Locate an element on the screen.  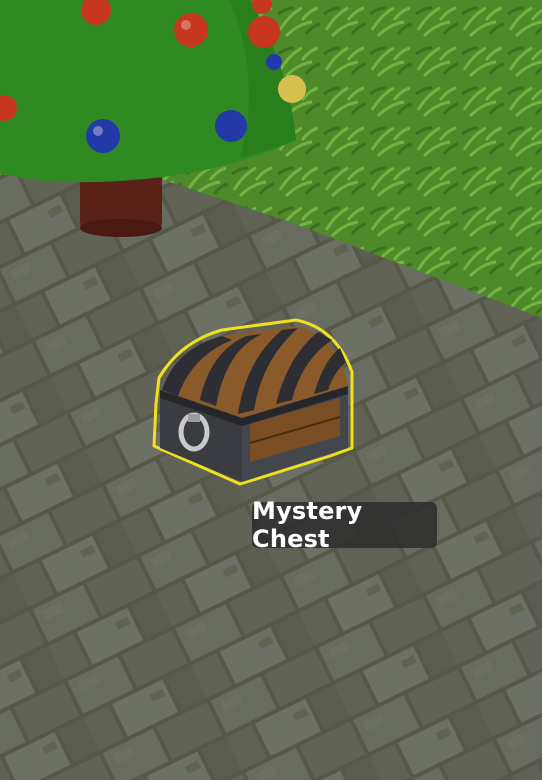
tooltip-label: Mystery Chest is located at coordinates (307, 525).